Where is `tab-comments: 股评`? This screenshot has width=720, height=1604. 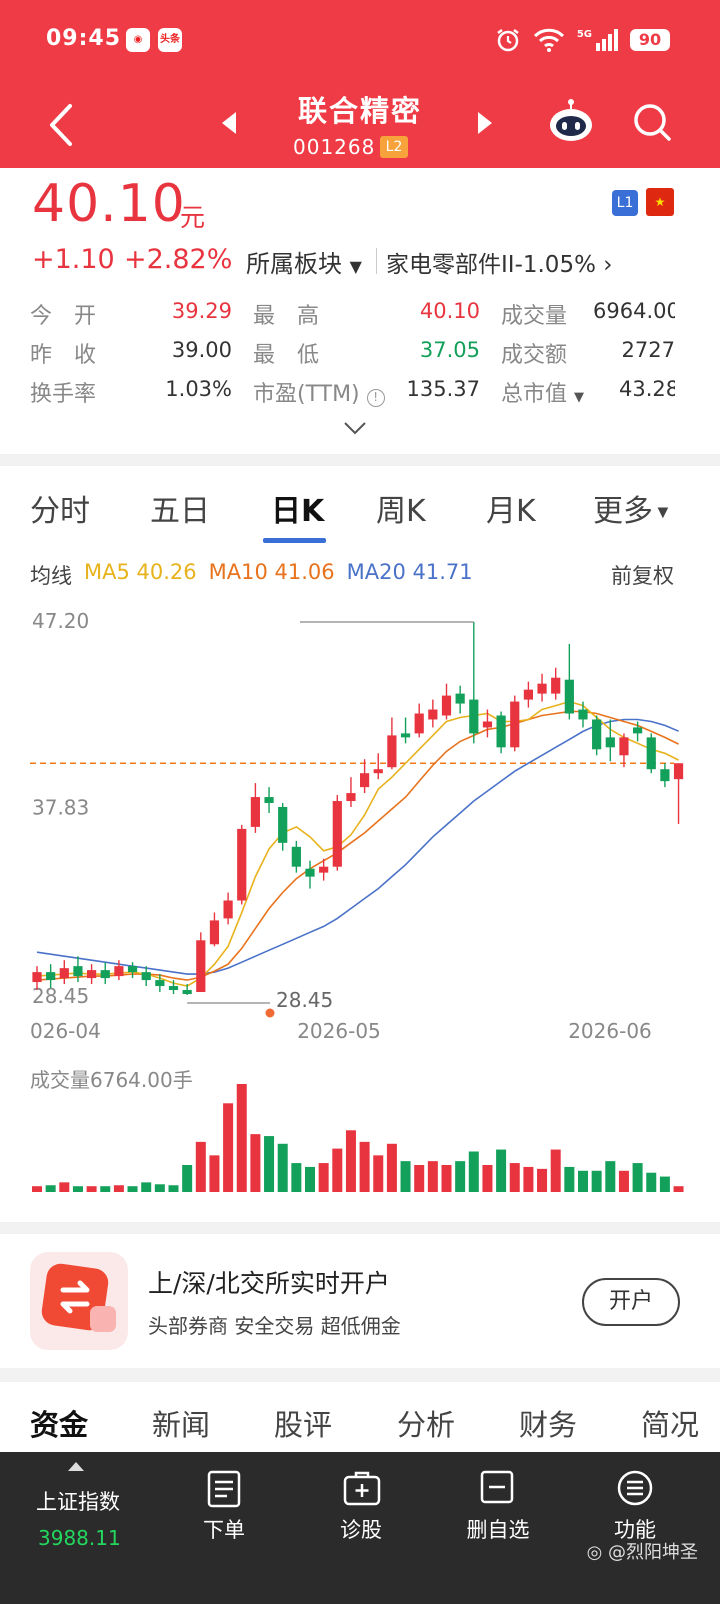 tab-comments: 股评 is located at coordinates (303, 1423).